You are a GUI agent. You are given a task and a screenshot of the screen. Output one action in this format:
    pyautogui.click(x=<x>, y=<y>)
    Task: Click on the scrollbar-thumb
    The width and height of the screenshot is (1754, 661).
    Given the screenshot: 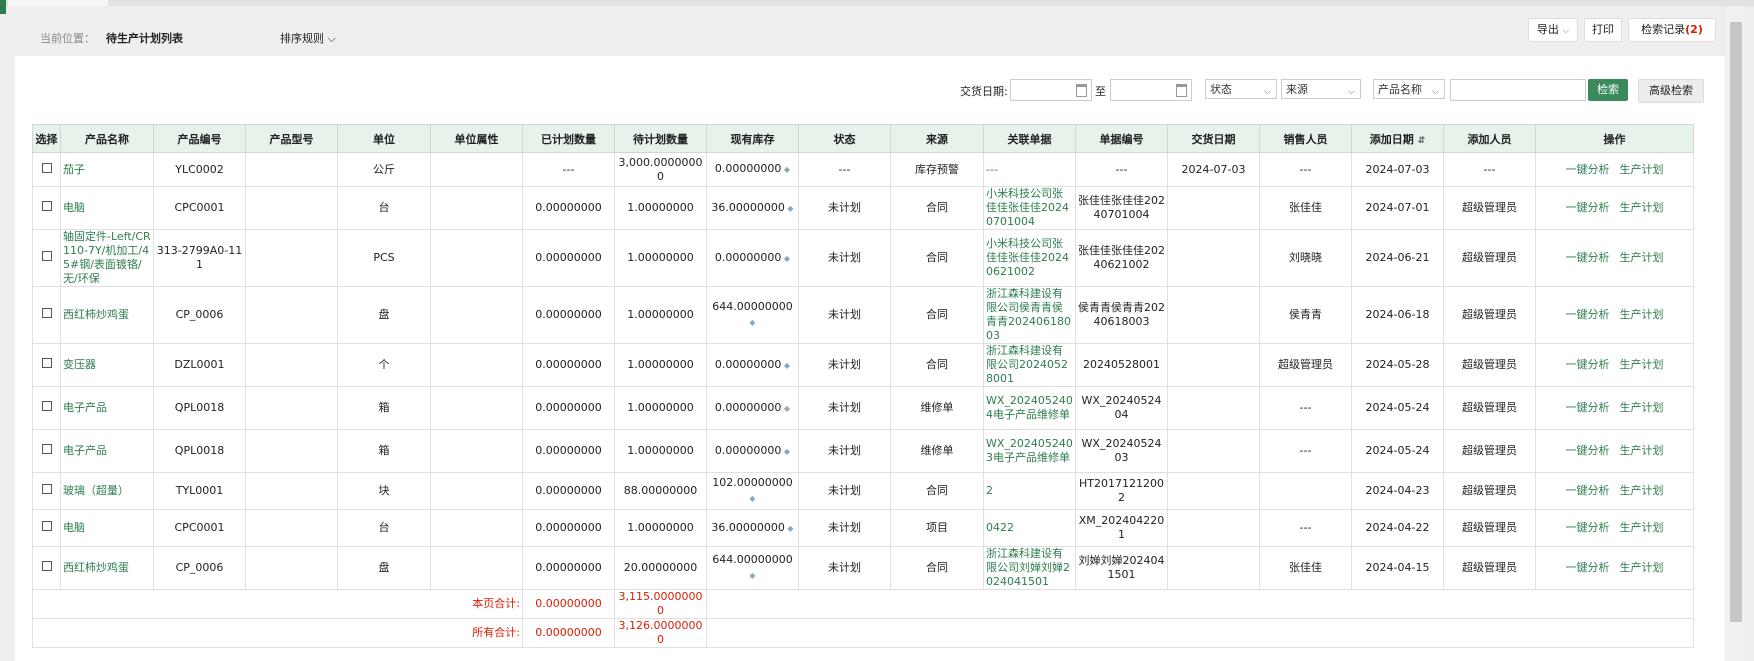 What is the action you would take?
    pyautogui.click(x=1736, y=322)
    